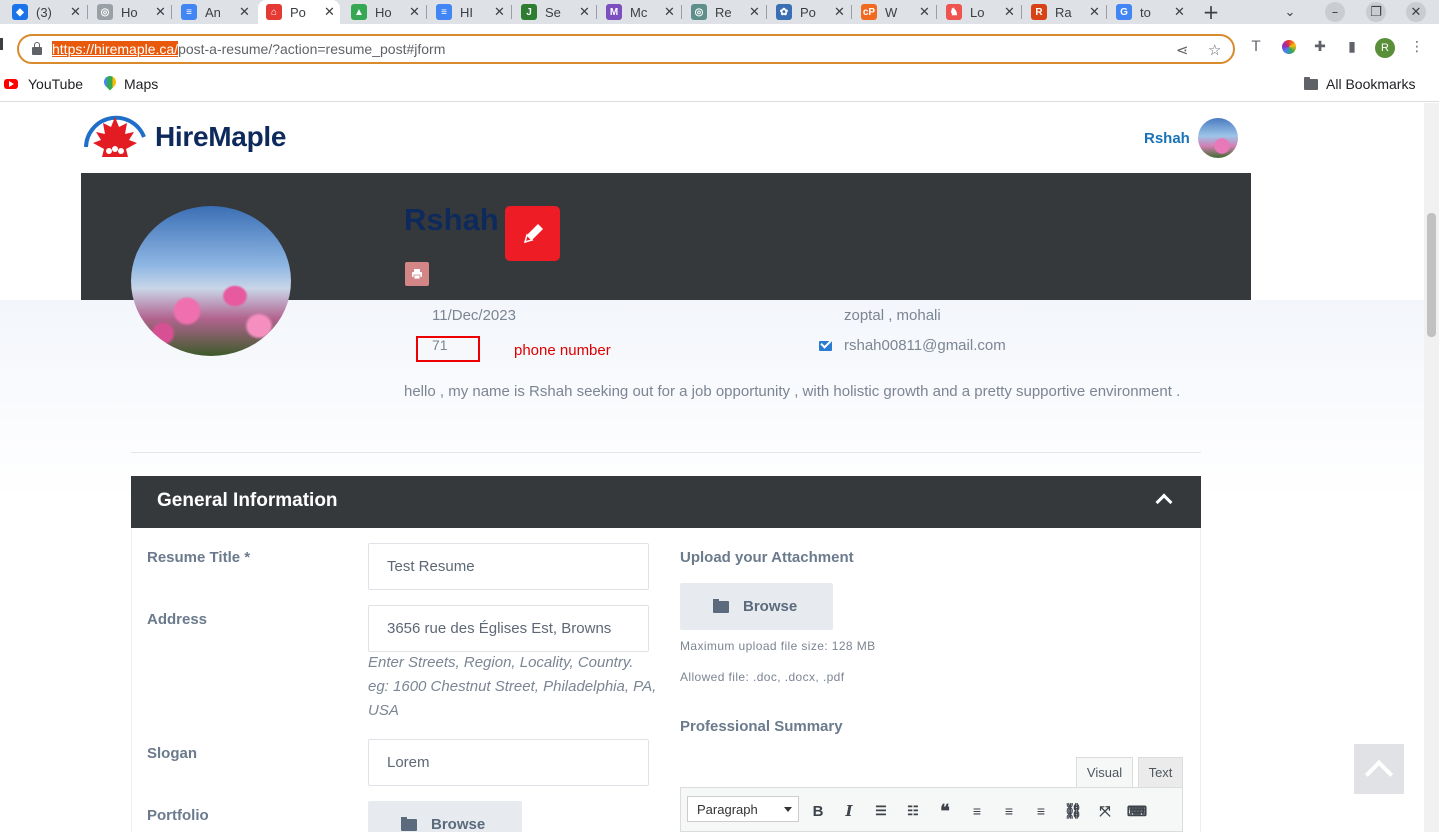 The width and height of the screenshot is (1439, 832). What do you see at coordinates (312, 49) in the screenshot?
I see `url-path: post-a-resume/?action=resume_post#jform` at bounding box center [312, 49].